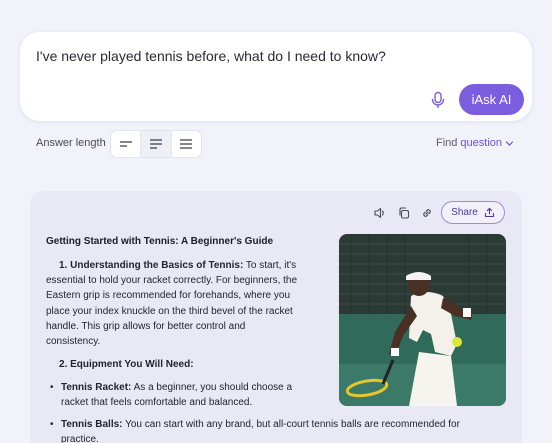  I want to click on length-medium-button, so click(156, 144).